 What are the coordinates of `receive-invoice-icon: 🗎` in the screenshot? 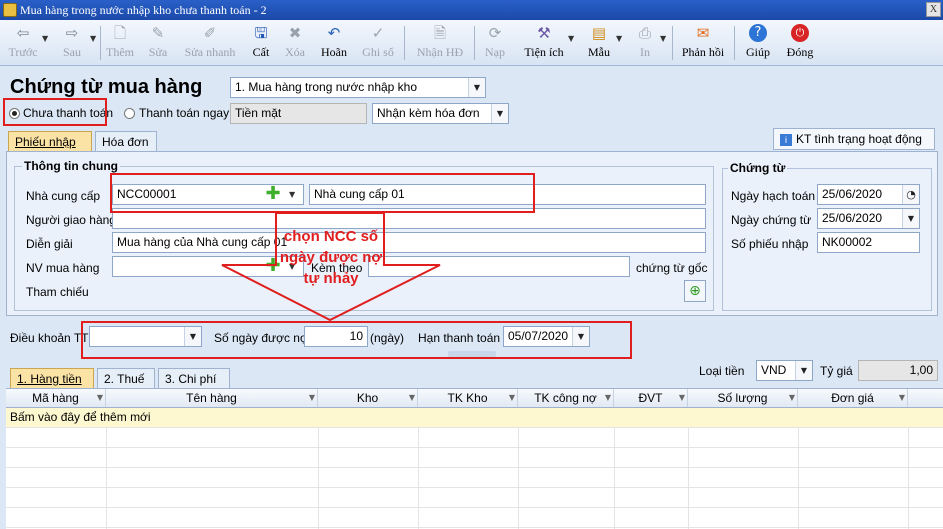 It's located at (440, 33).